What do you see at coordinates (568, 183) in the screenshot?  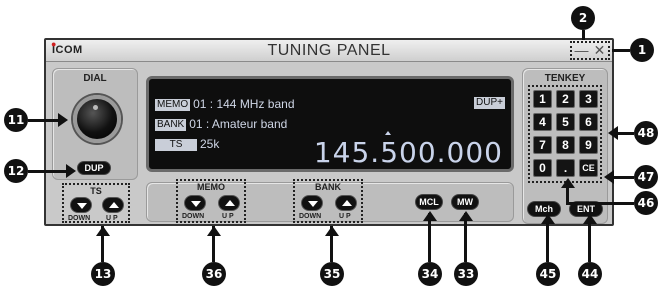 I see `callout-46-arrow` at bounding box center [568, 183].